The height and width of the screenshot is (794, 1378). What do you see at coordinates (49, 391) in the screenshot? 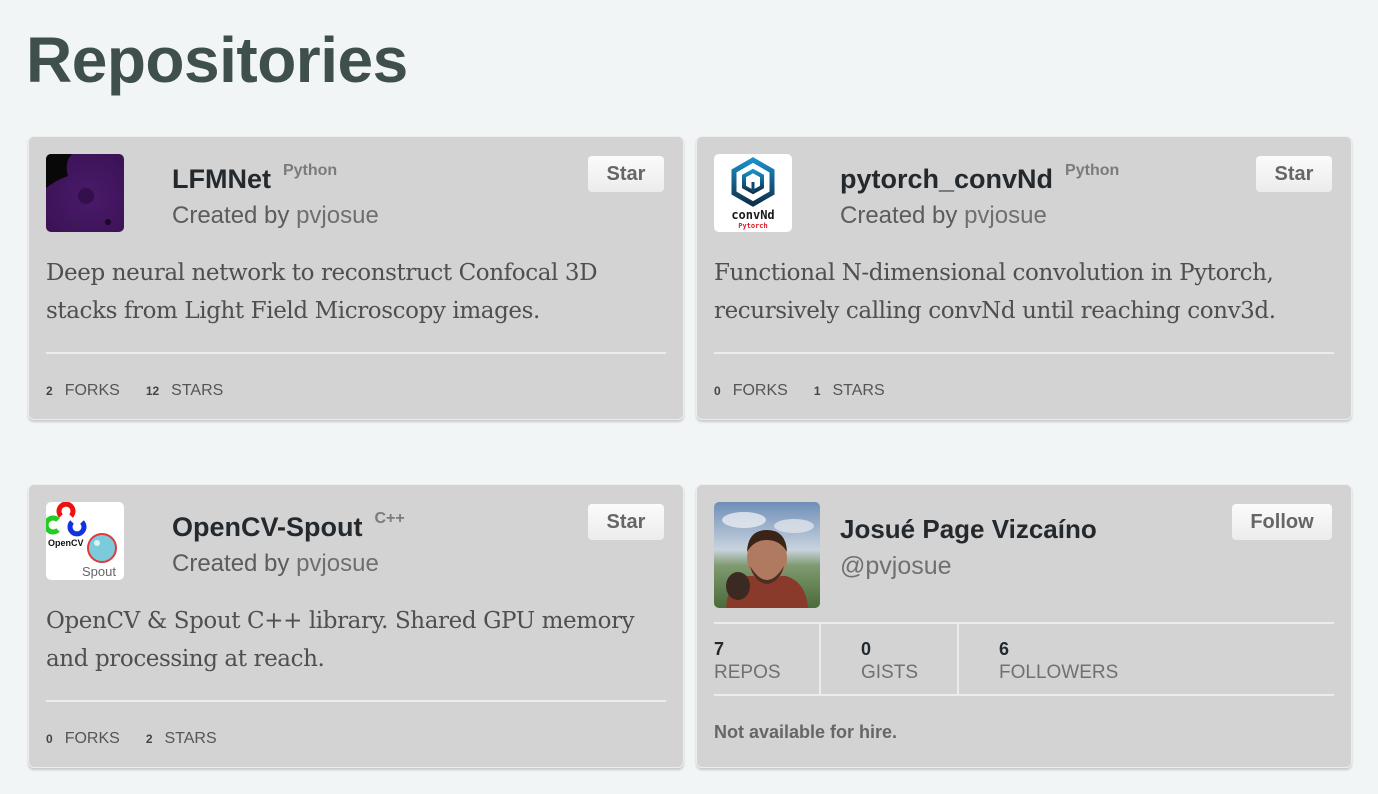
I see `forks-count: 2` at bounding box center [49, 391].